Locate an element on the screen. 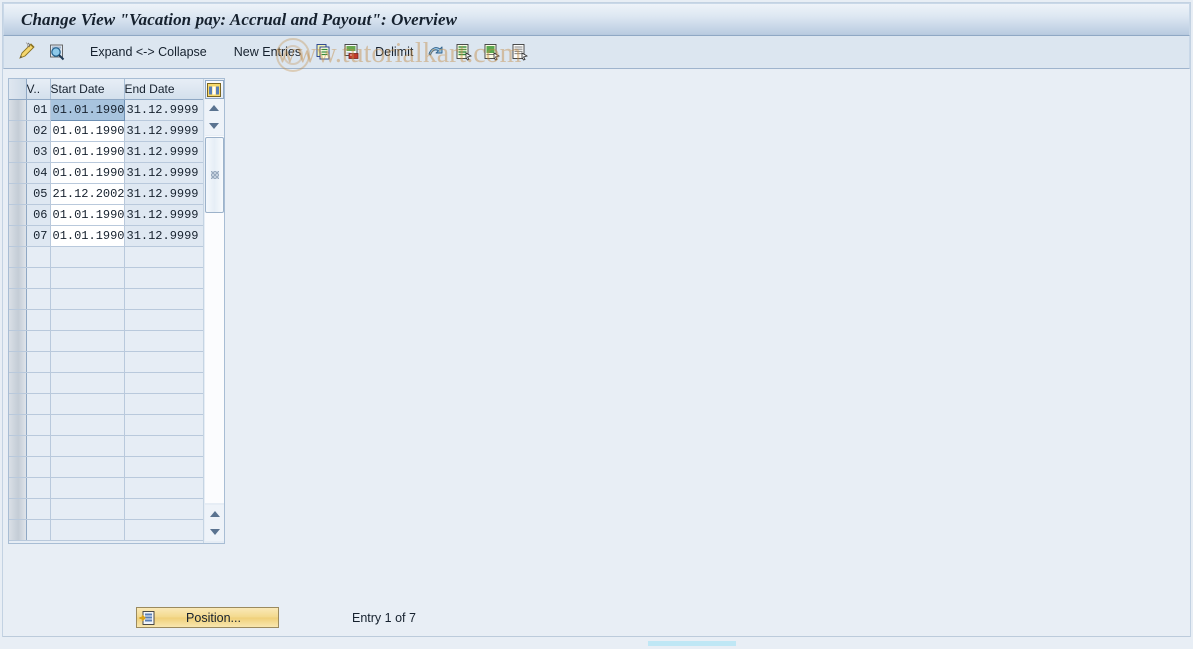 This screenshot has height=649, width=1193. expand-collapse-button: Expand <-> Collapse is located at coordinates (148, 52).